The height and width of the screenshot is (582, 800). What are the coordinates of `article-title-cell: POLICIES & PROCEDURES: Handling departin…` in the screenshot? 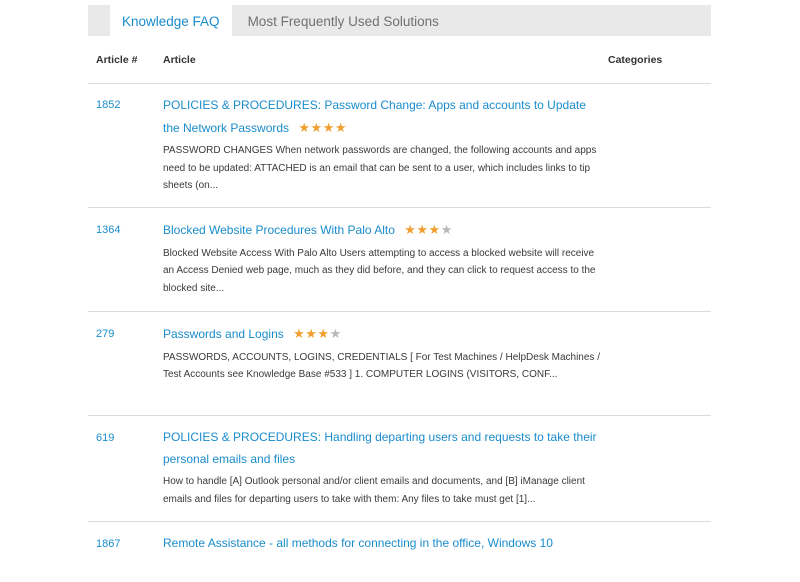 It's located at (383, 448).